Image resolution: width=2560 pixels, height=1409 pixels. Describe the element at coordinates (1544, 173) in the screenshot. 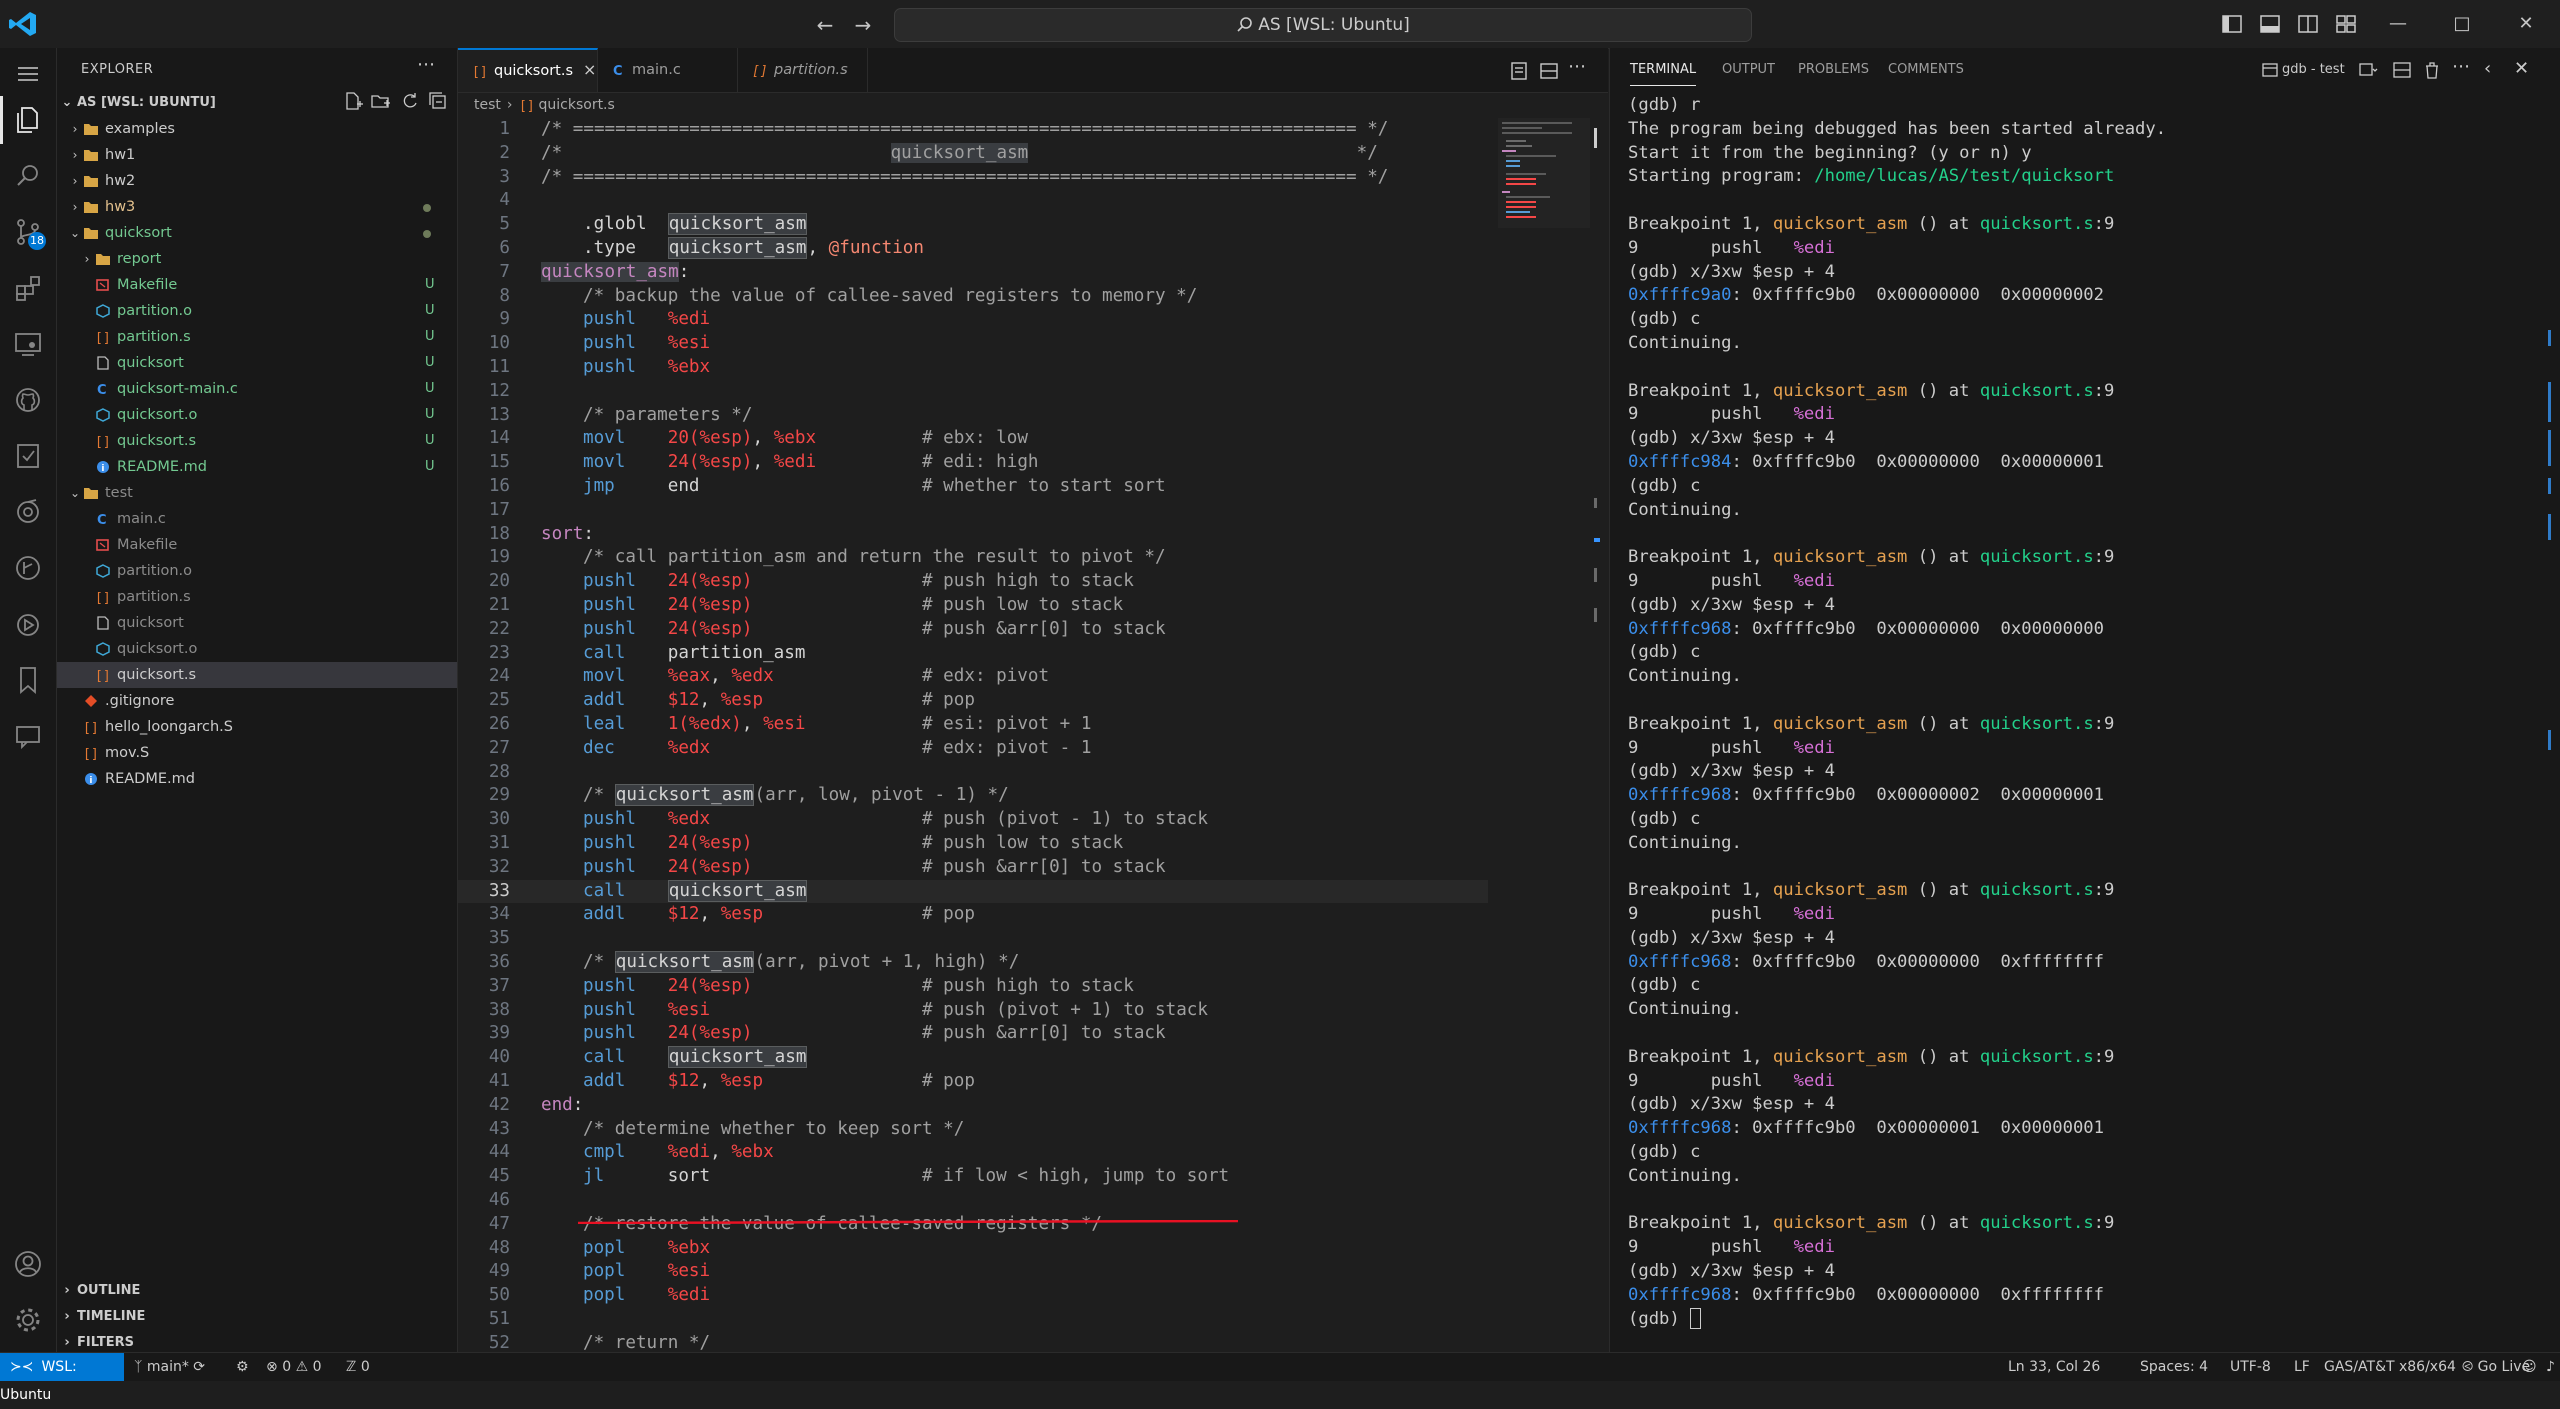

I see `minimap` at that location.